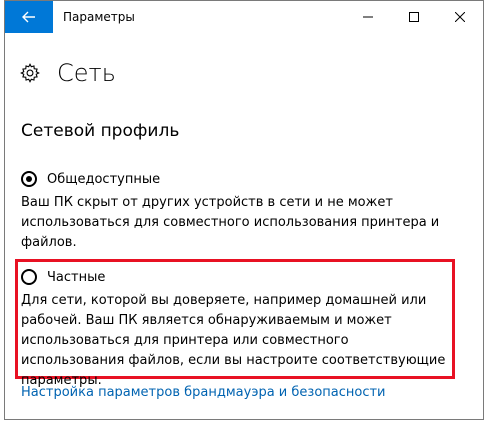  What do you see at coordinates (244, 17) in the screenshot?
I see `title-bar: Параметры` at bounding box center [244, 17].